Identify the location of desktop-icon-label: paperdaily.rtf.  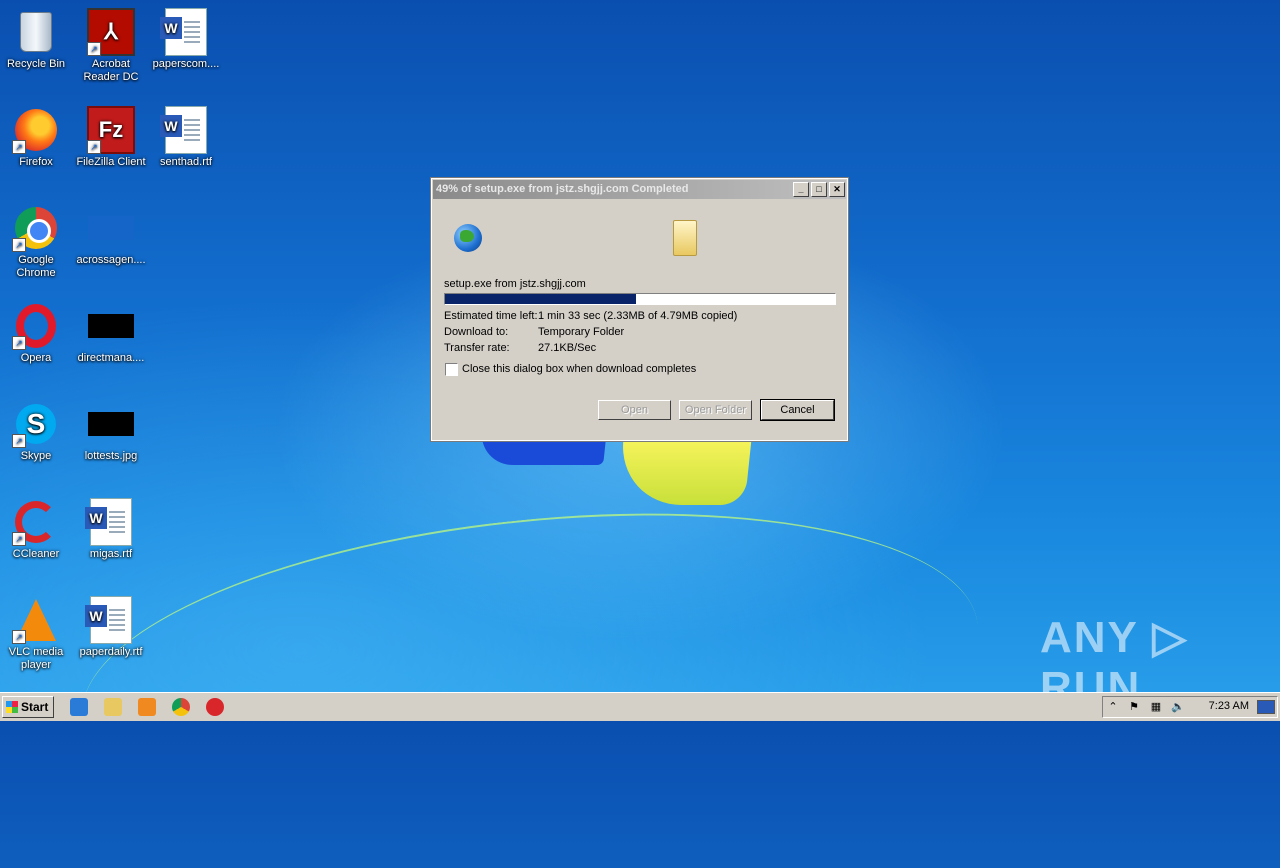
(111, 652).